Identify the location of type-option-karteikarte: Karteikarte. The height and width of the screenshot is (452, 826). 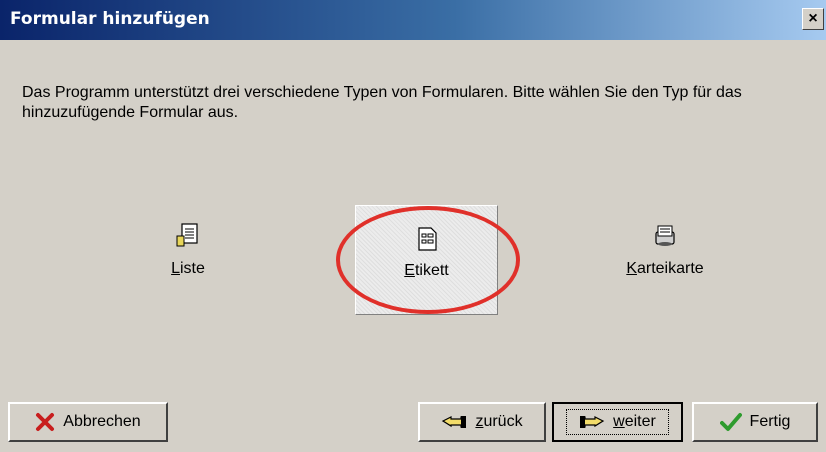
(665, 260).